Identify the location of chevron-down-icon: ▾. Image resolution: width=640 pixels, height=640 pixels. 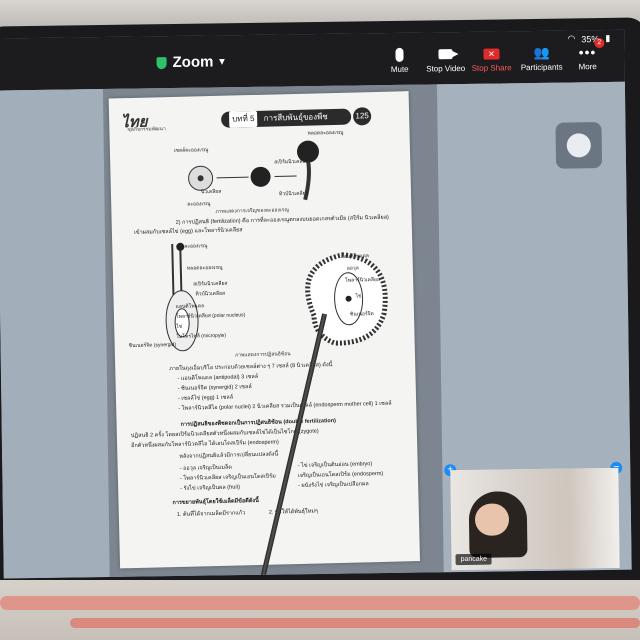
(222, 62).